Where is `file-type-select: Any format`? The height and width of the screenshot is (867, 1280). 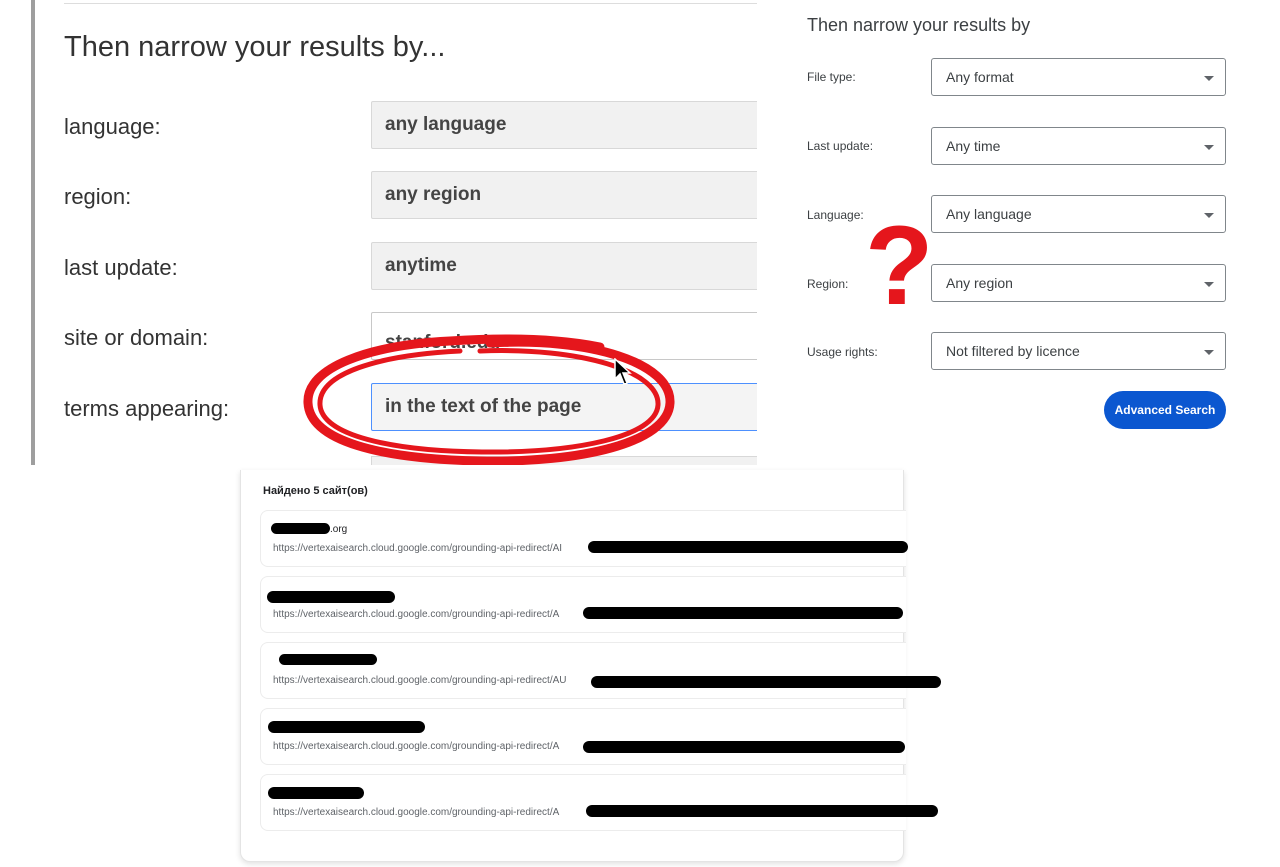 file-type-select: Any format is located at coordinates (1078, 77).